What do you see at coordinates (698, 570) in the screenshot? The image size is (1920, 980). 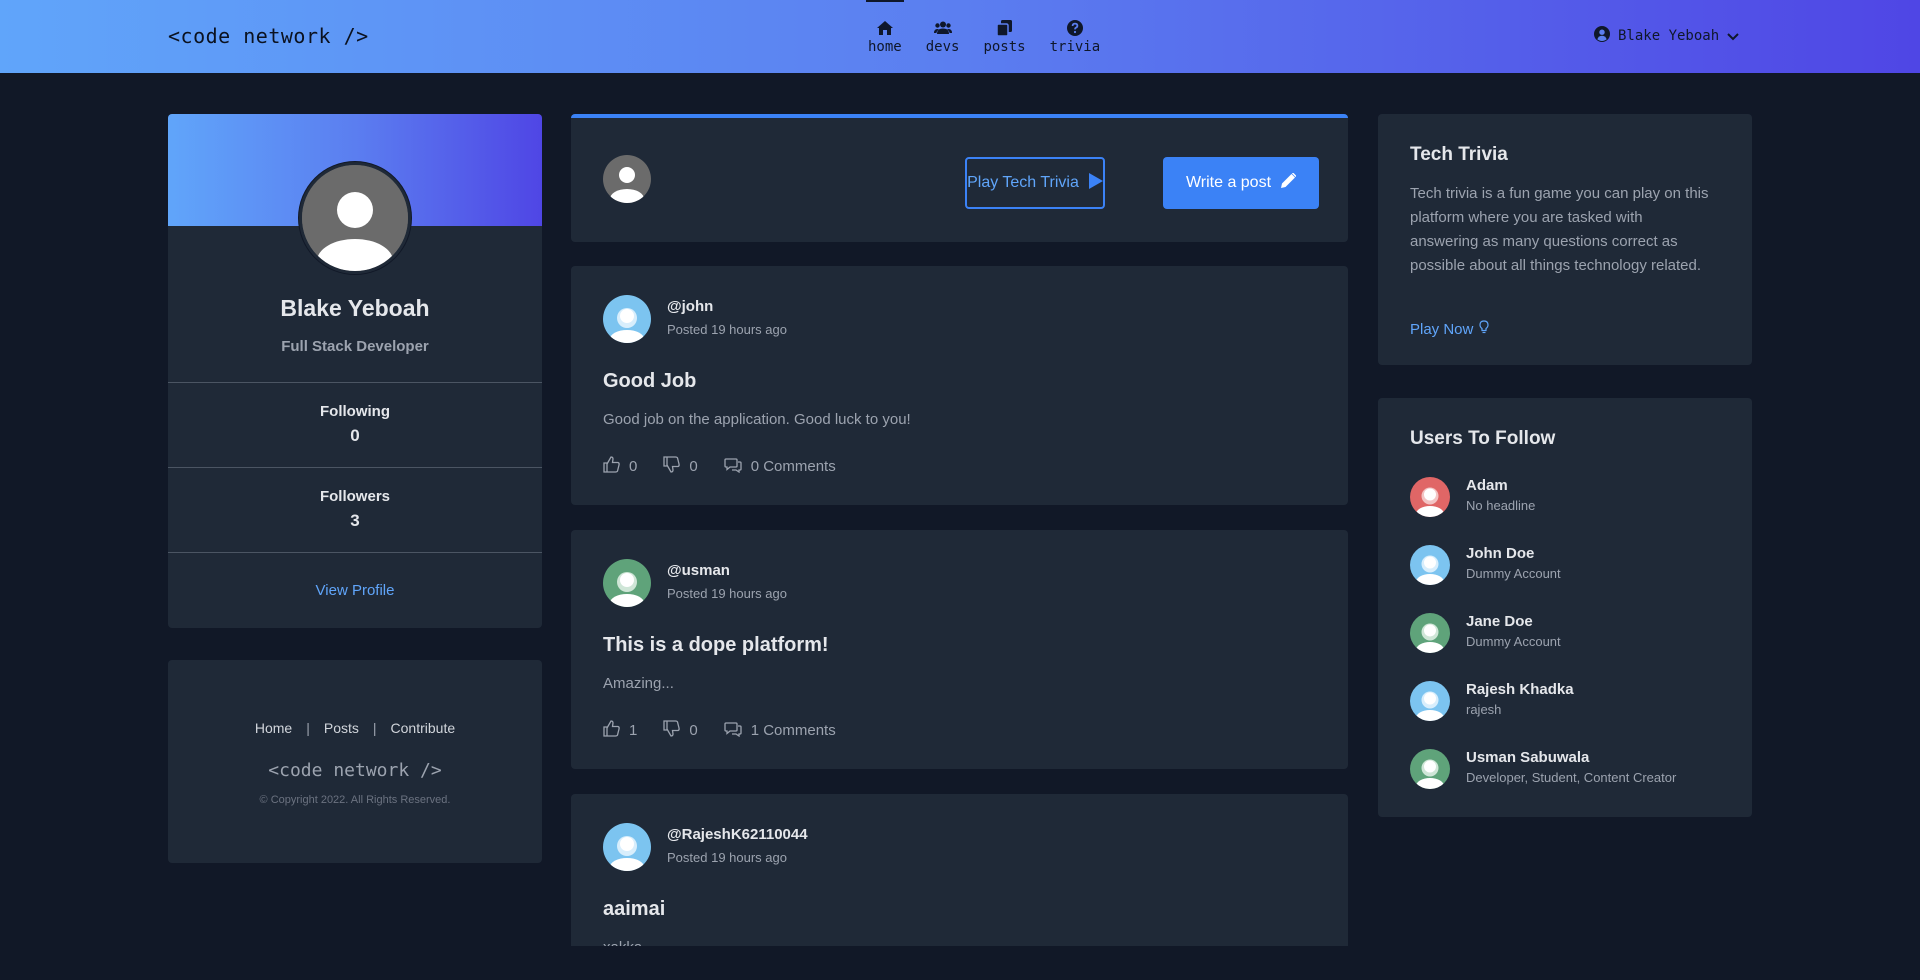 I see `post-author: @usman` at bounding box center [698, 570].